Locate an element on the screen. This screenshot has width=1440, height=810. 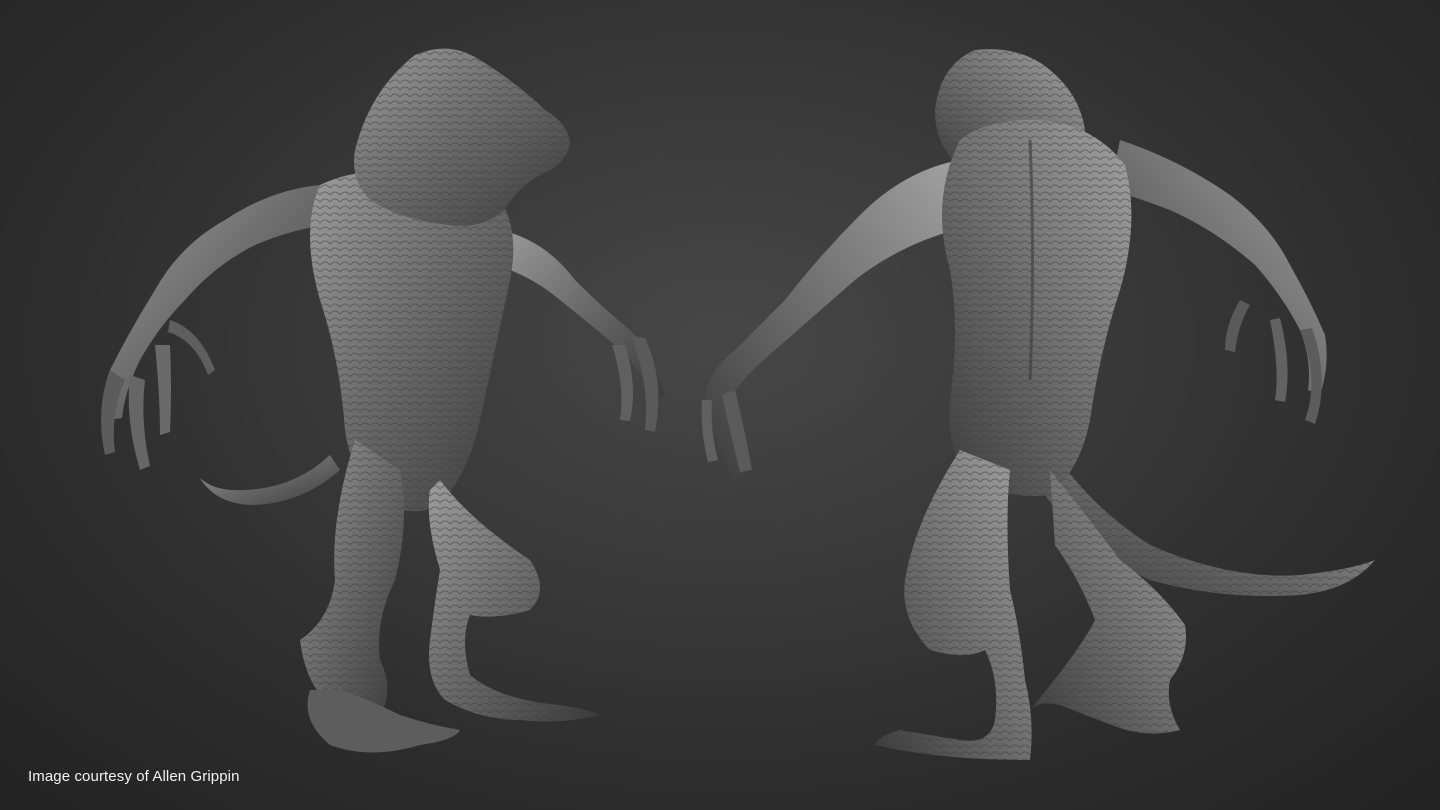
image-credit: Image courtesy of Allen Grippin is located at coordinates (134, 776).